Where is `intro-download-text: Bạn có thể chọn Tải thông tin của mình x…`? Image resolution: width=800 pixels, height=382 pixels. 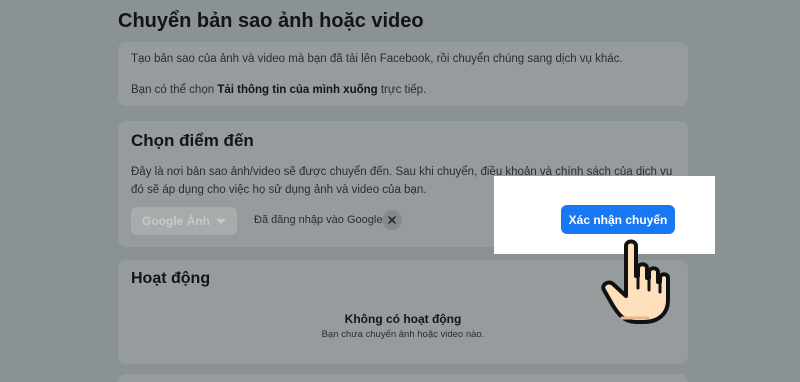
intro-download-text: Bạn có thể chọn Tải thông tin của mình x… is located at coordinates (278, 90).